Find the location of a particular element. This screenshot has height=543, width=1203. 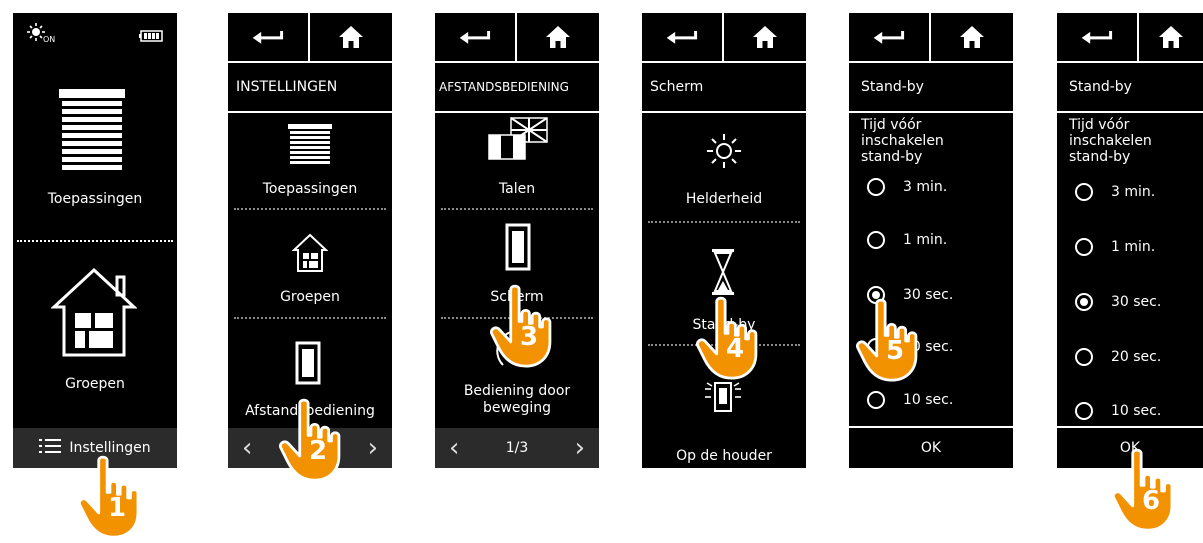

radio-option: 30 sec. is located at coordinates (1118, 302).